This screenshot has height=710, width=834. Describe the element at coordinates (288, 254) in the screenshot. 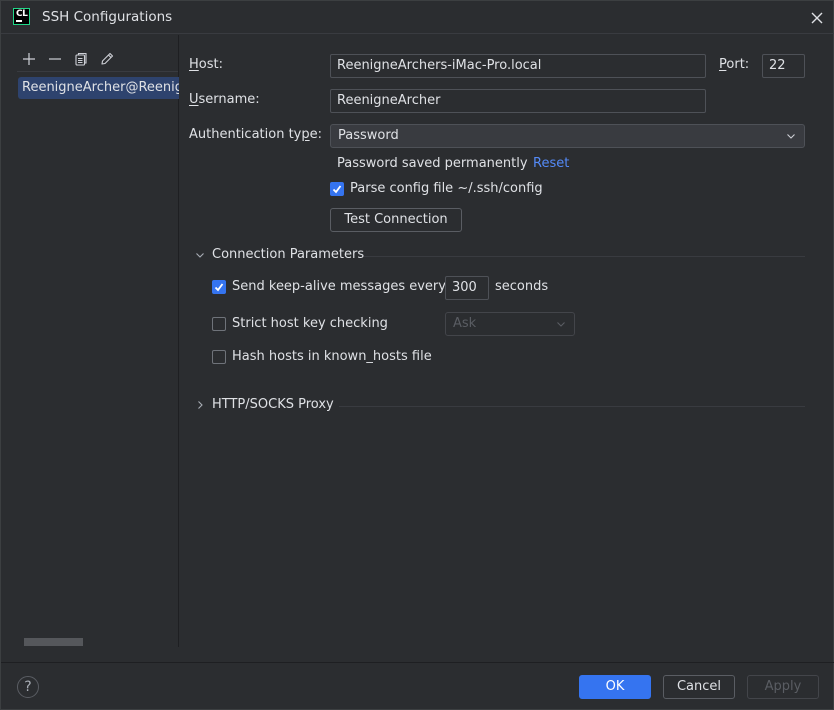

I see `connection-parameters-title: Connection Parameters` at that location.